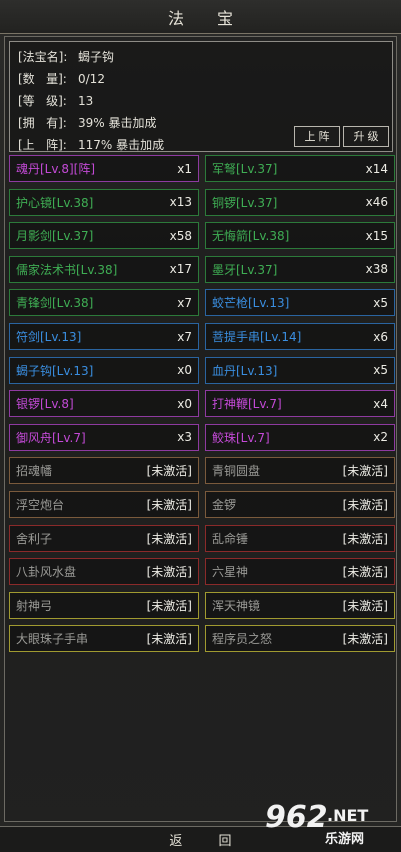 The width and height of the screenshot is (401, 852). What do you see at coordinates (207, 18) in the screenshot?
I see `page-title: 法 宝` at bounding box center [207, 18].